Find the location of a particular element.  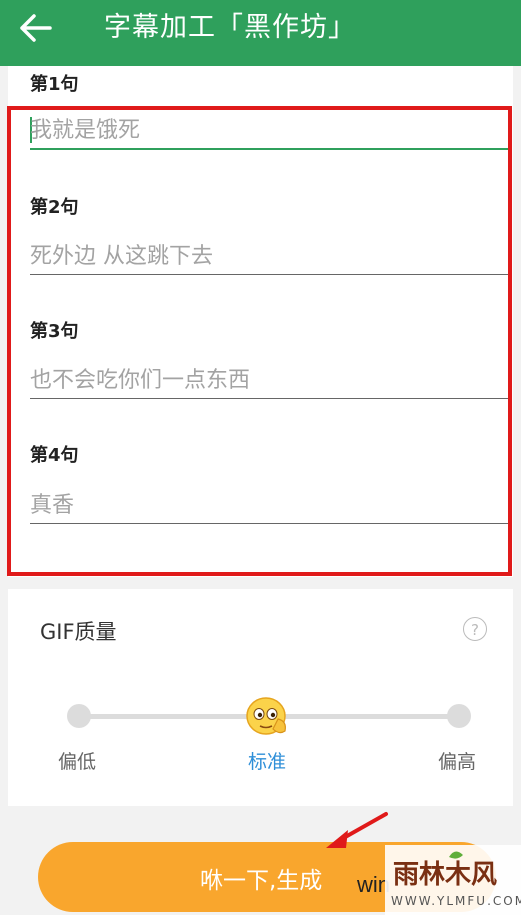

sentence-1-label: 第1句 is located at coordinates (54, 84).